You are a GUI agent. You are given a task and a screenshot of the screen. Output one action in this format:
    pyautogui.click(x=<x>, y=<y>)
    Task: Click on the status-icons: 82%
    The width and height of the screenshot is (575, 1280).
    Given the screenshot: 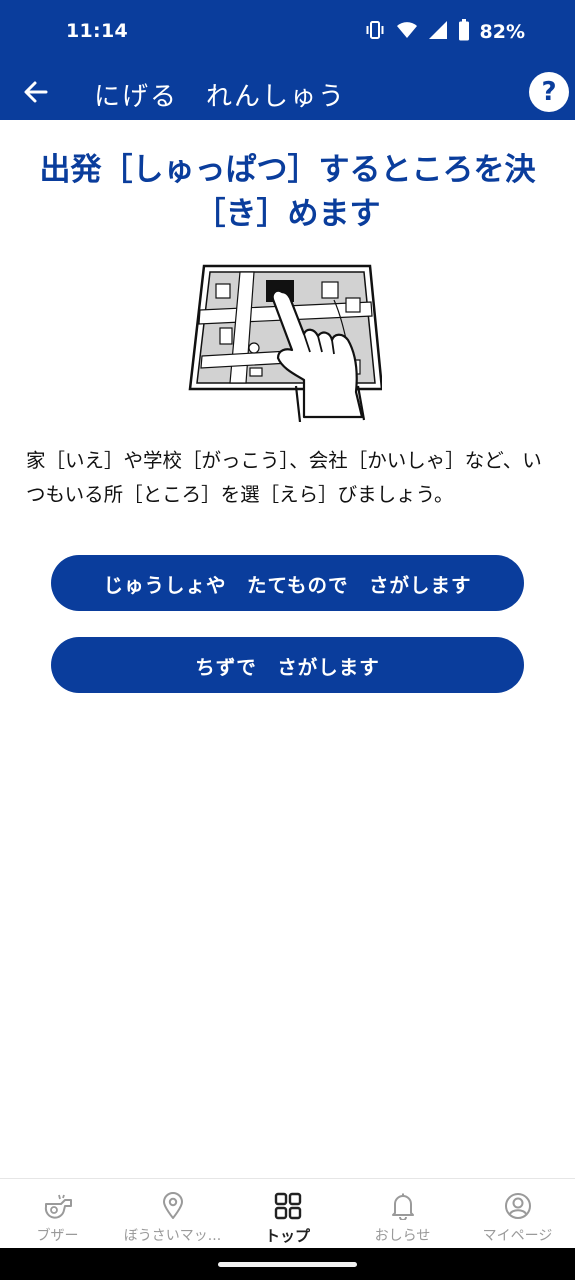 What is the action you would take?
    pyautogui.click(x=444, y=32)
    